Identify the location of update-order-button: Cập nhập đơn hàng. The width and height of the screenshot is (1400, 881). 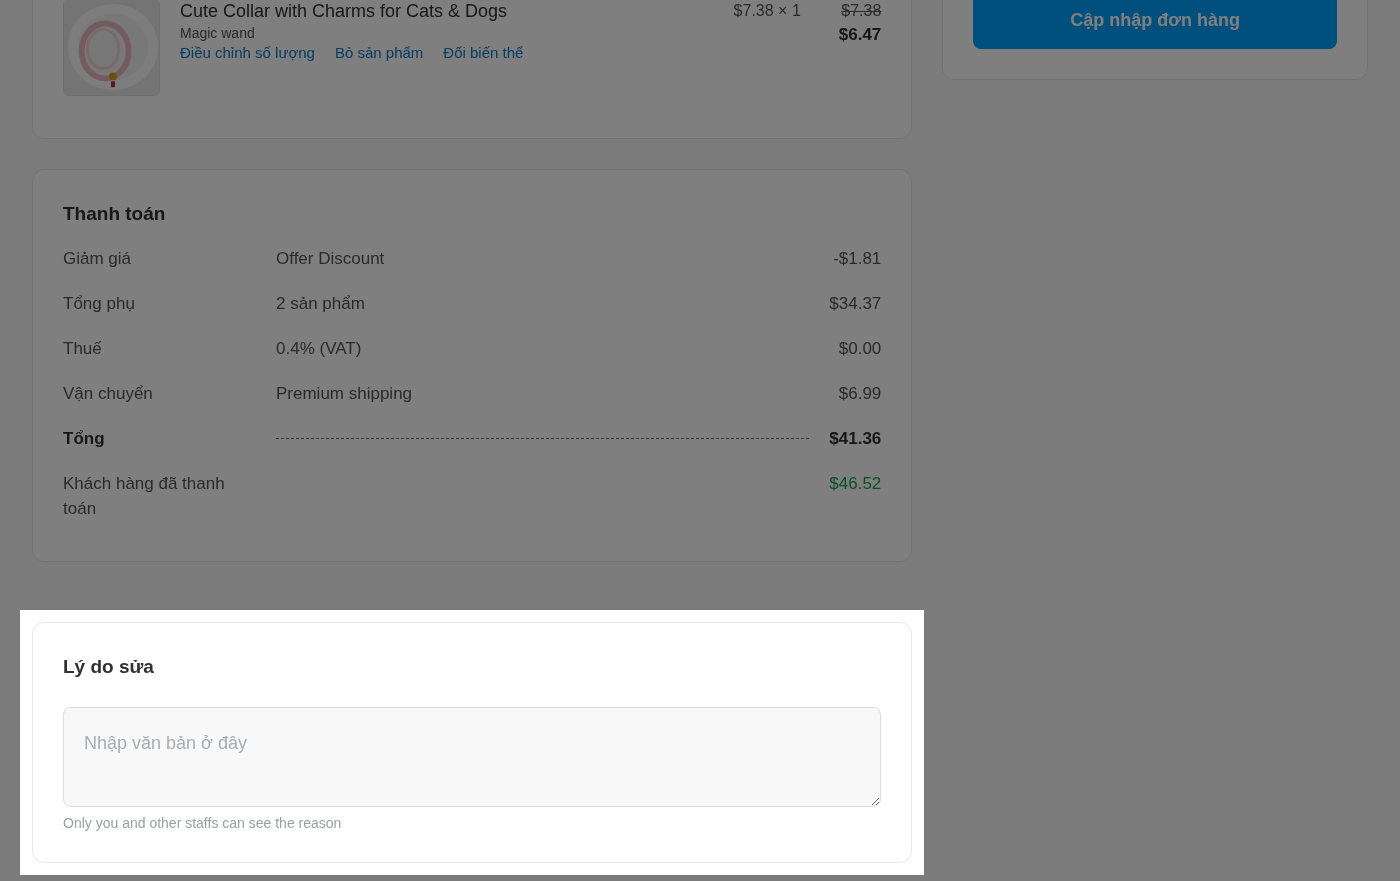
(1155, 24).